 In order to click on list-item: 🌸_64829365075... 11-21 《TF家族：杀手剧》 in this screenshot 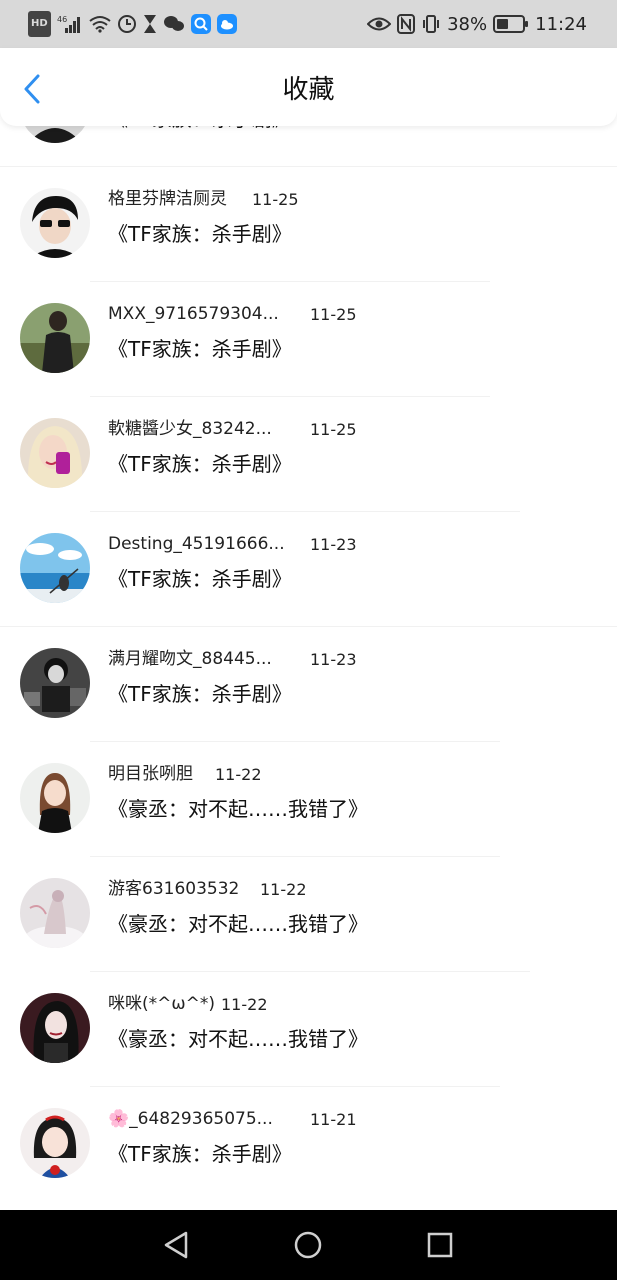, I will do `click(308, 1144)`.